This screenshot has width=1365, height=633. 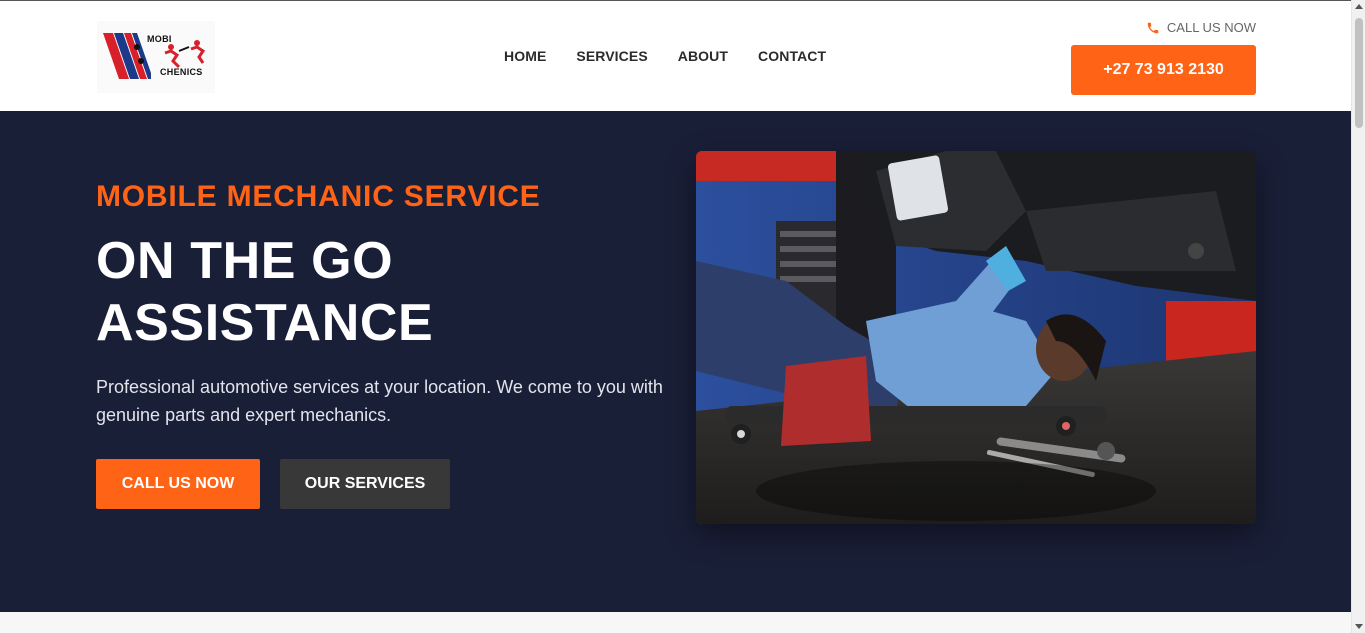 I want to click on nav-item-about: ABOUT, so click(x=703, y=56).